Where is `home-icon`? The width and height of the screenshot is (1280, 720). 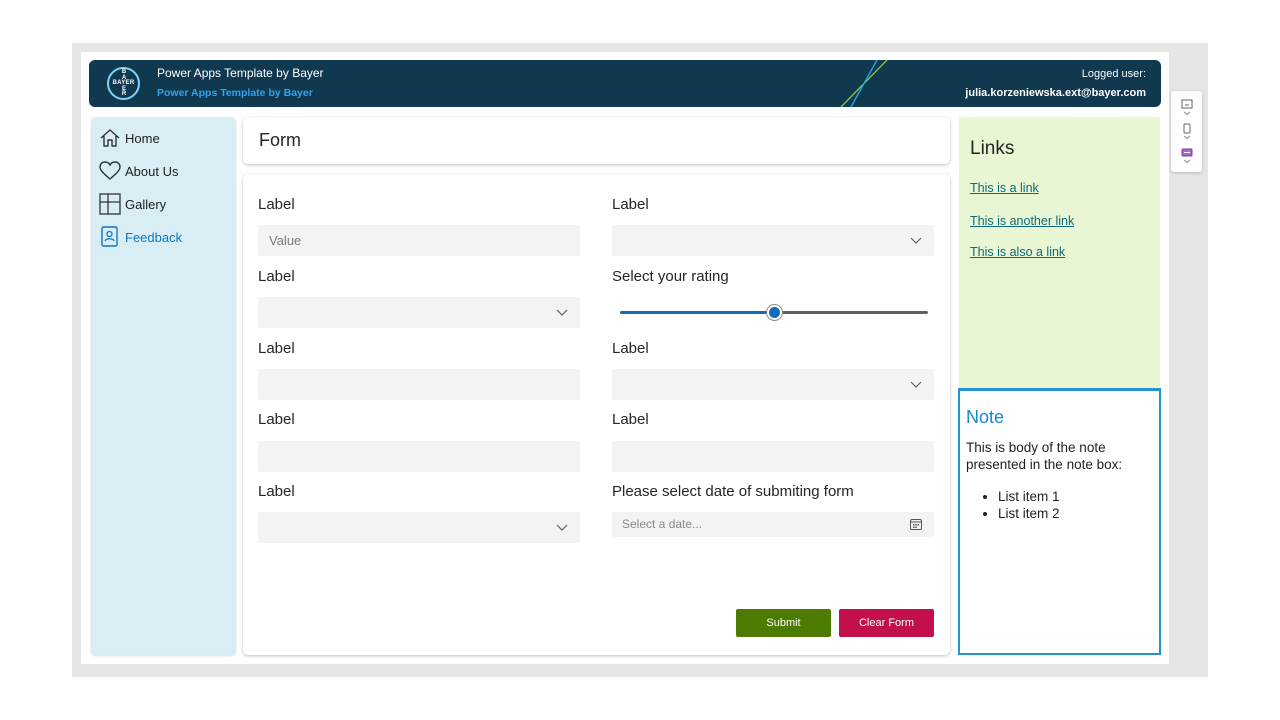
home-icon is located at coordinates (110, 138).